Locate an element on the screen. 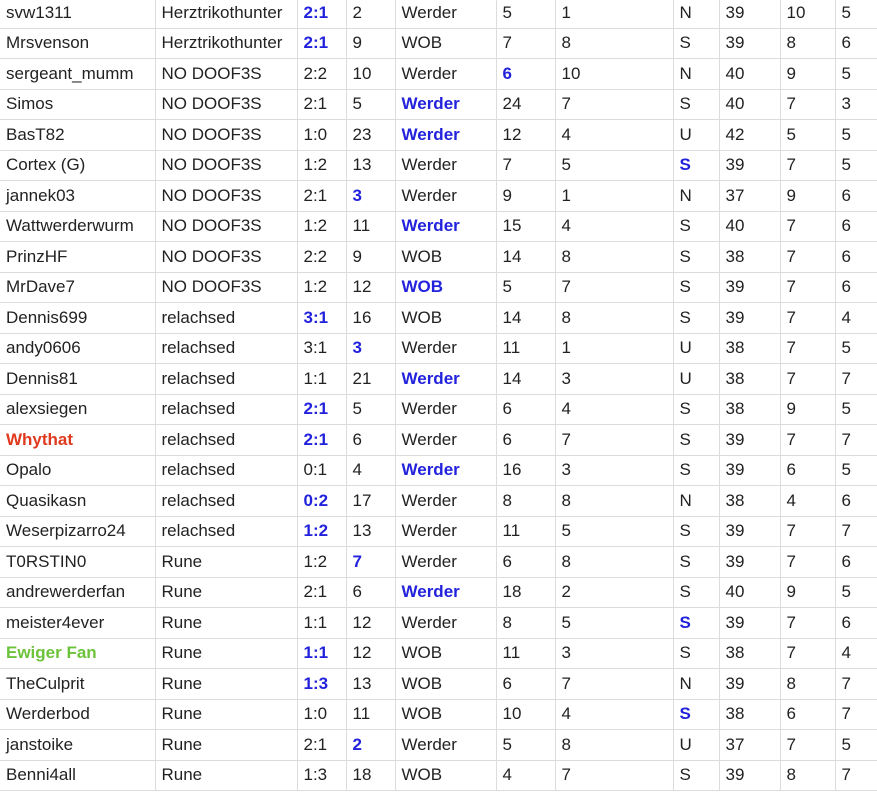 Image resolution: width=877 pixels, height=800 pixels. value-b-cell: 3 is located at coordinates (614, 653).